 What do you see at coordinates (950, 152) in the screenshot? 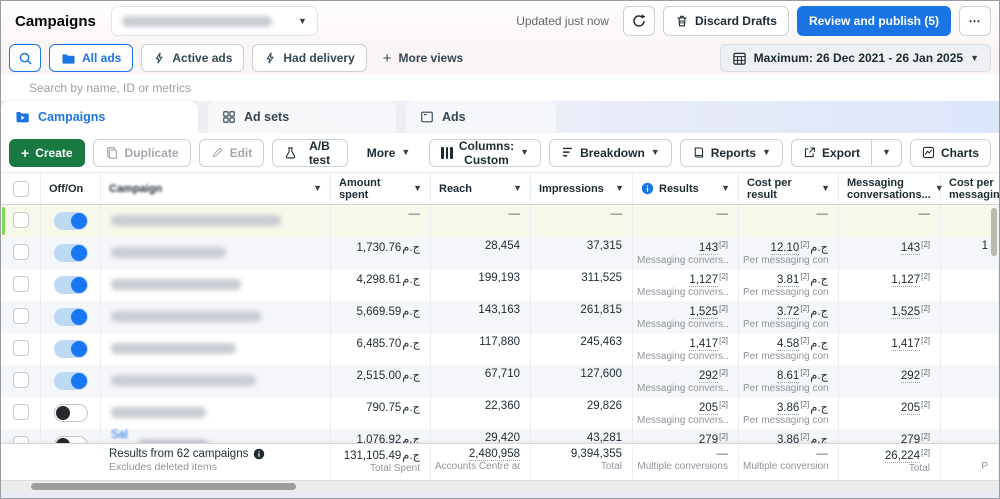
I see `charts-button: Charts` at bounding box center [950, 152].